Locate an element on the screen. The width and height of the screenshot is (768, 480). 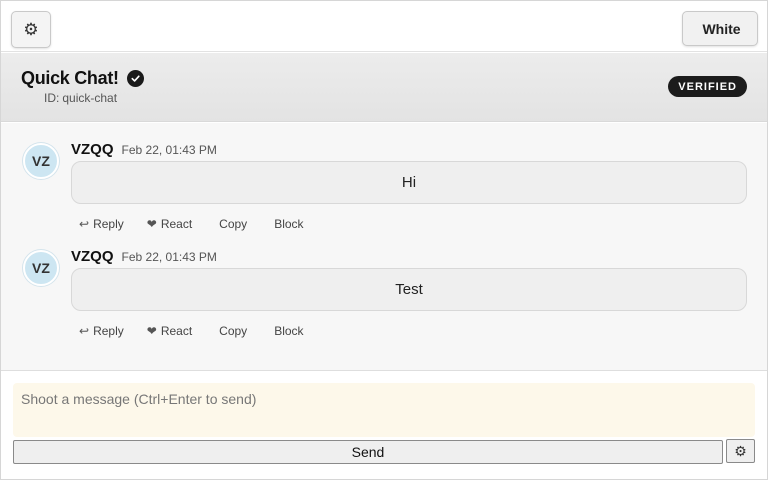
chat-id: ID: quick-chat is located at coordinates (80, 98).